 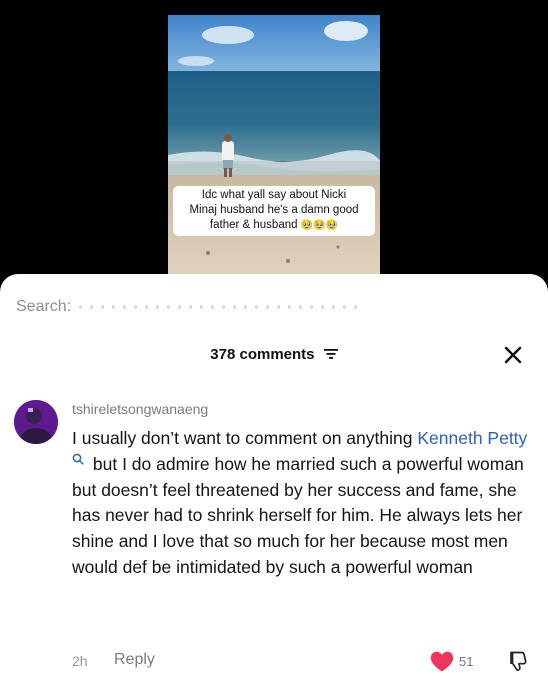 I want to click on caption-emoji: 🥹🥹🥹, so click(x=319, y=225).